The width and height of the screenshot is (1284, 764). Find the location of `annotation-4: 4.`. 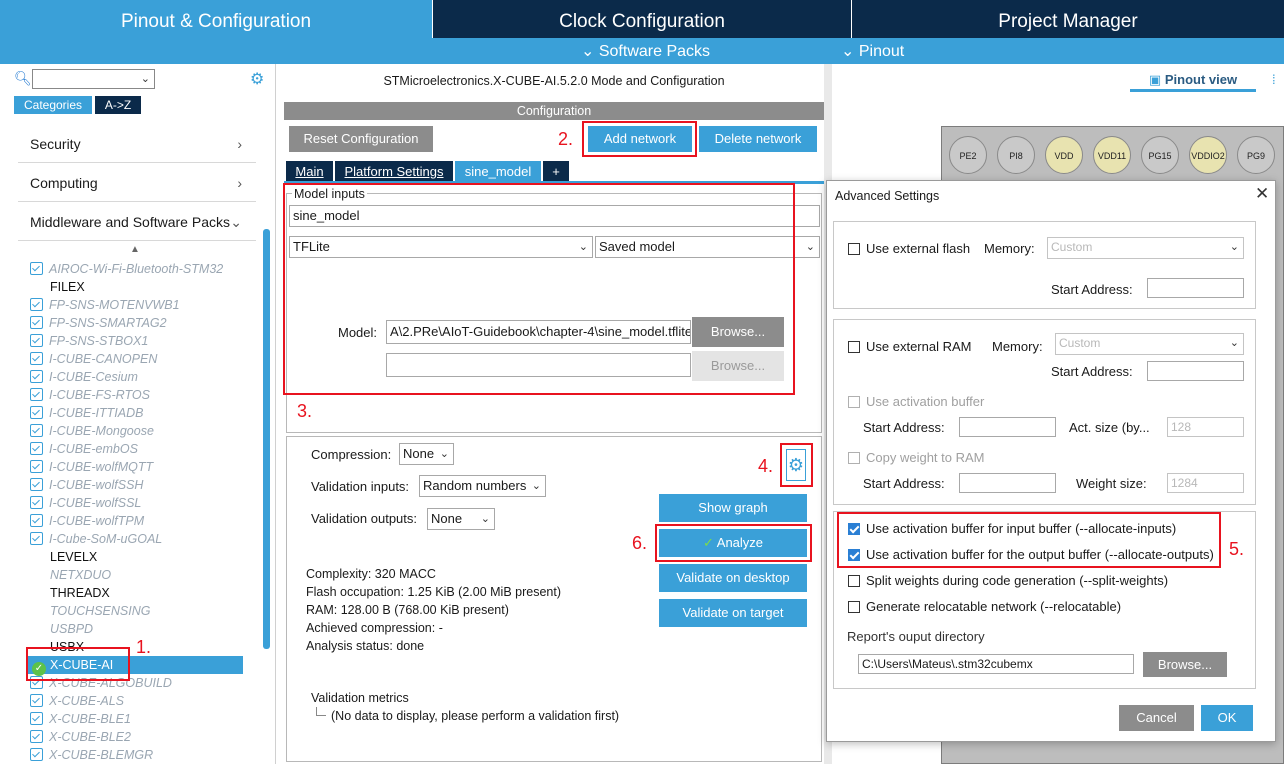

annotation-4: 4. is located at coordinates (766, 466).